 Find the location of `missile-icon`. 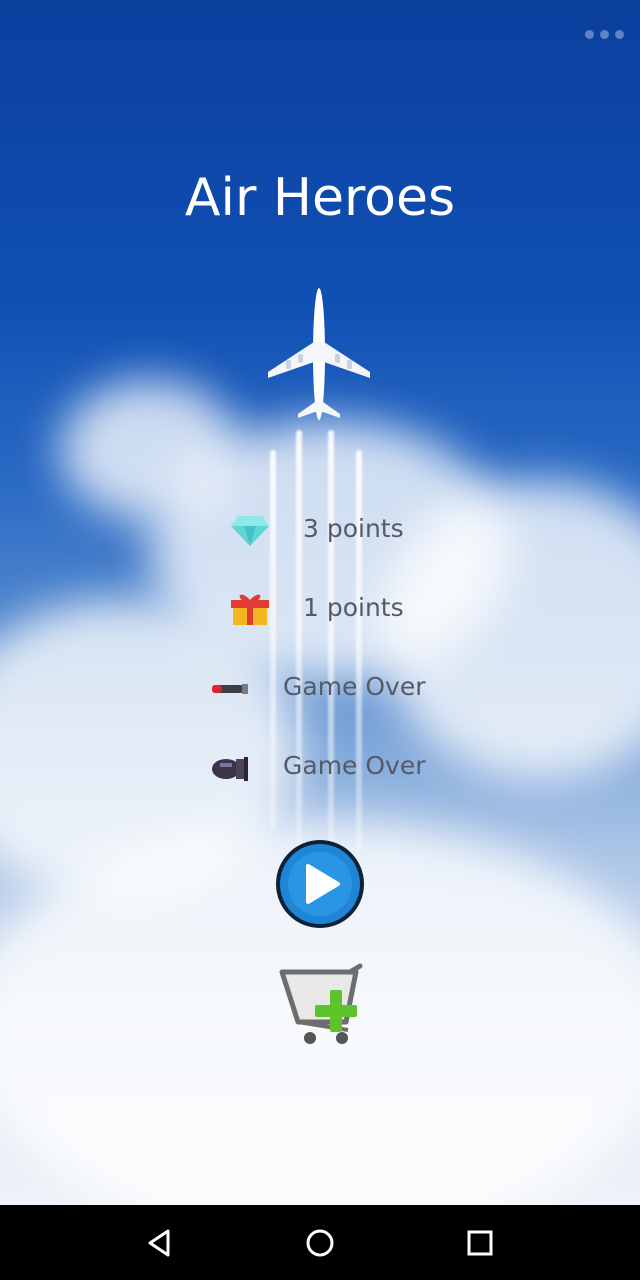

missile-icon is located at coordinates (230, 689).